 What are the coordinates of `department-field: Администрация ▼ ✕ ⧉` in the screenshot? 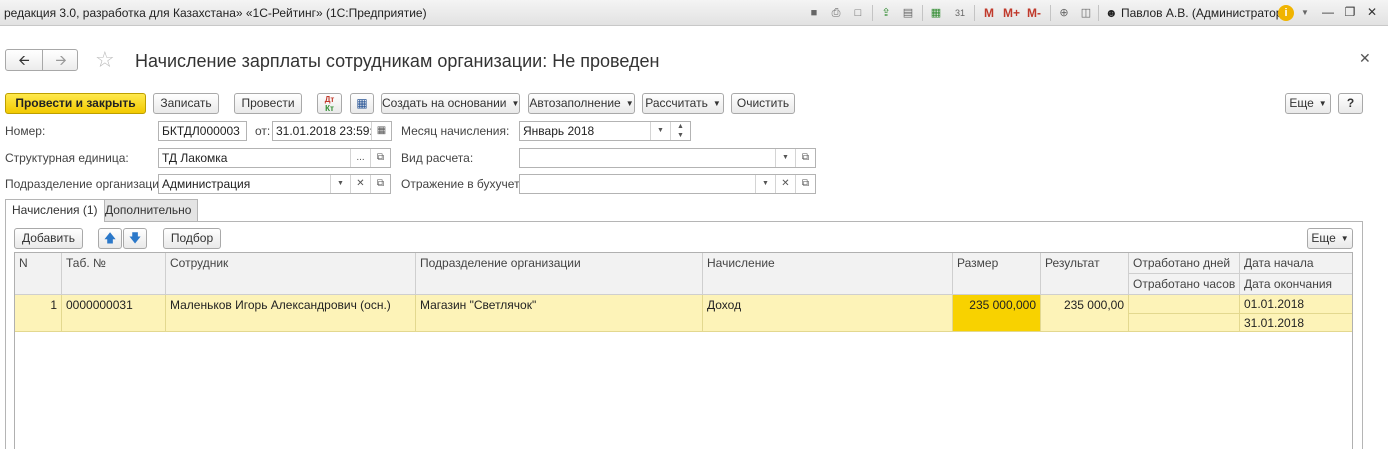 It's located at (274, 184).